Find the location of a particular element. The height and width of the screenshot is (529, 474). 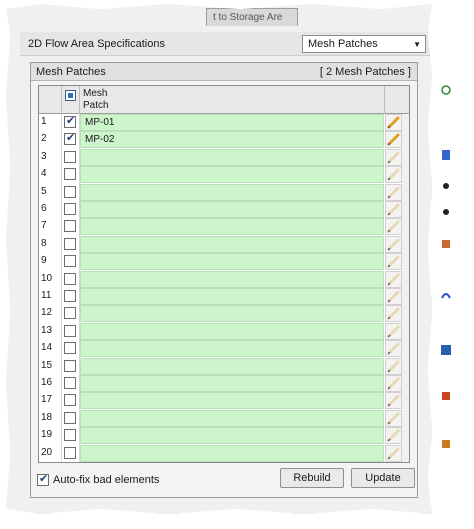

table-row: 17 is located at coordinates (224, 401).